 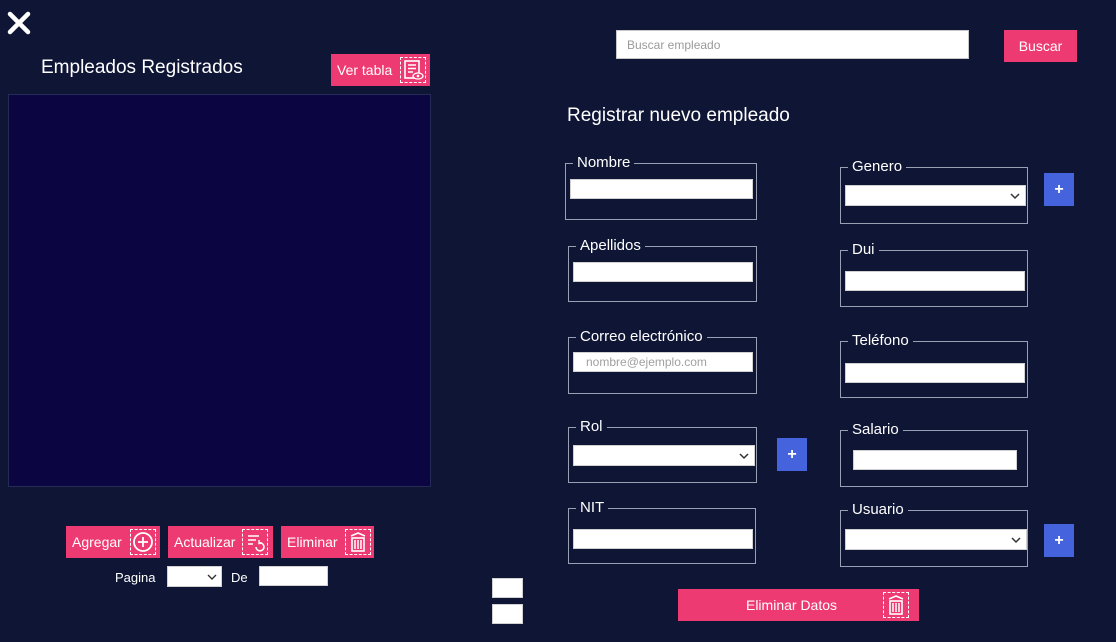 What do you see at coordinates (935, 373) in the screenshot?
I see `telefono-input` at bounding box center [935, 373].